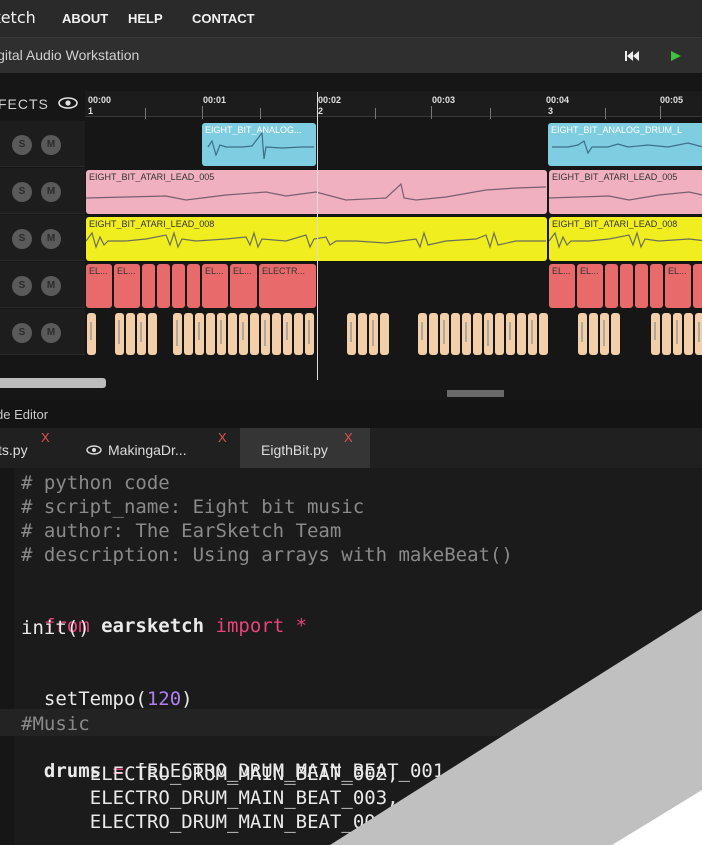  I want to click on code-editor-title: de Editor, so click(24, 414).